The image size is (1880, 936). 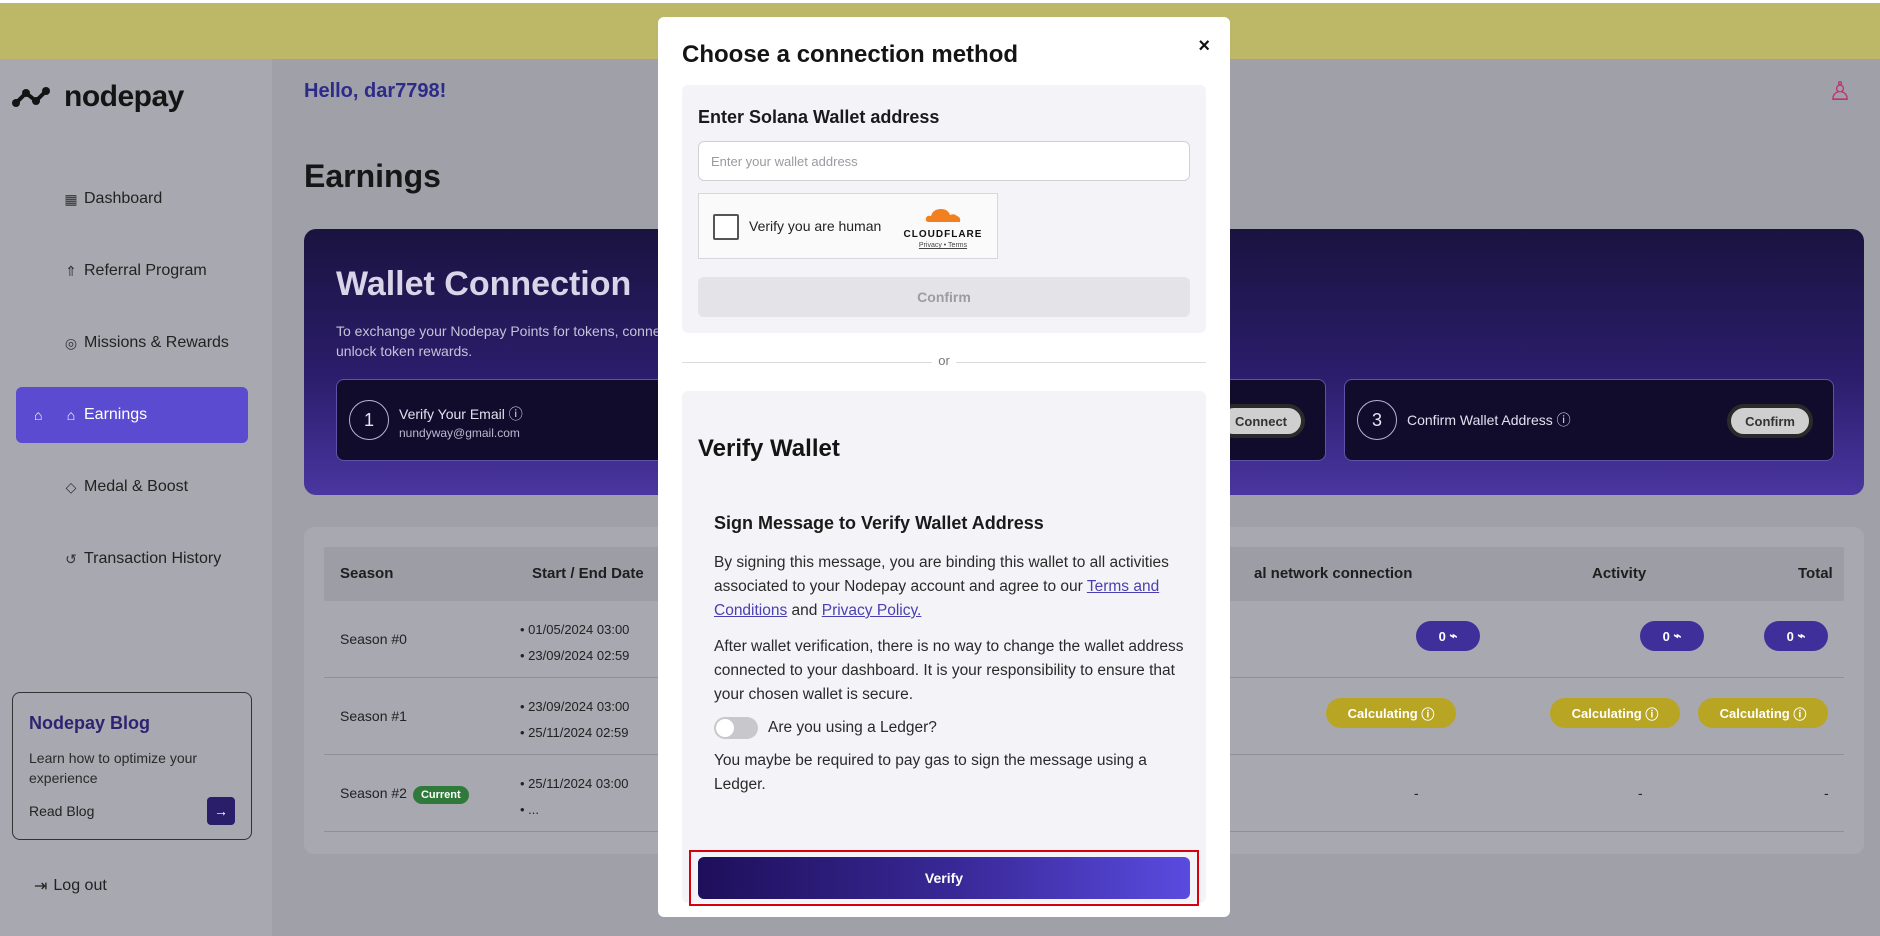 I want to click on sidebar-item-label: Earnings, so click(x=116, y=414).